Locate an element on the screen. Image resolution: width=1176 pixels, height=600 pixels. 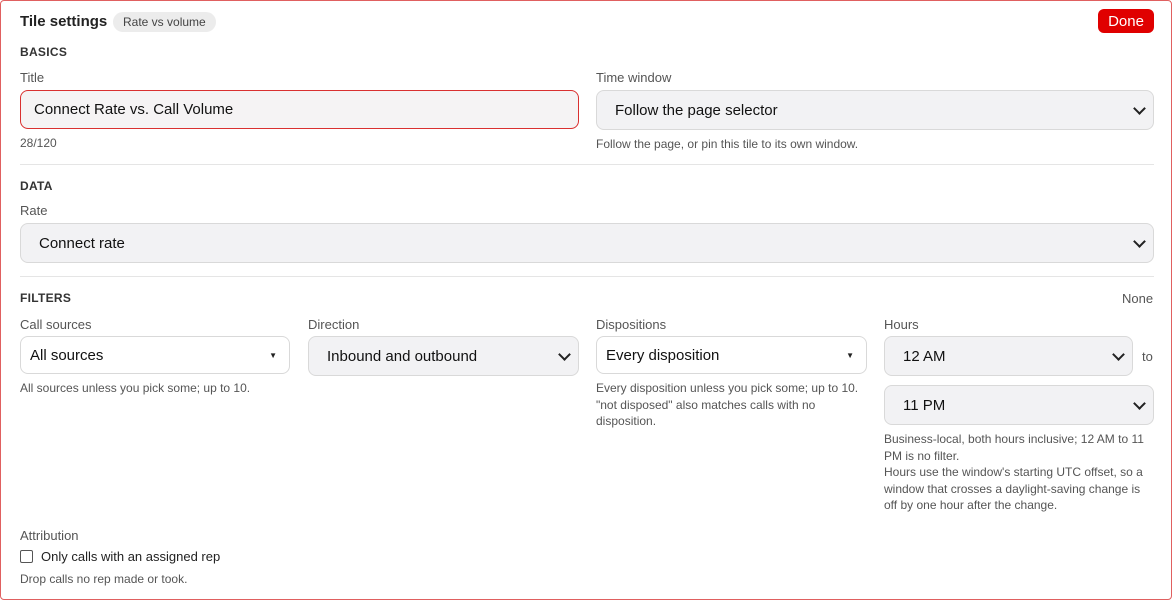
dispositions-value: Every disposition is located at coordinates (663, 355).